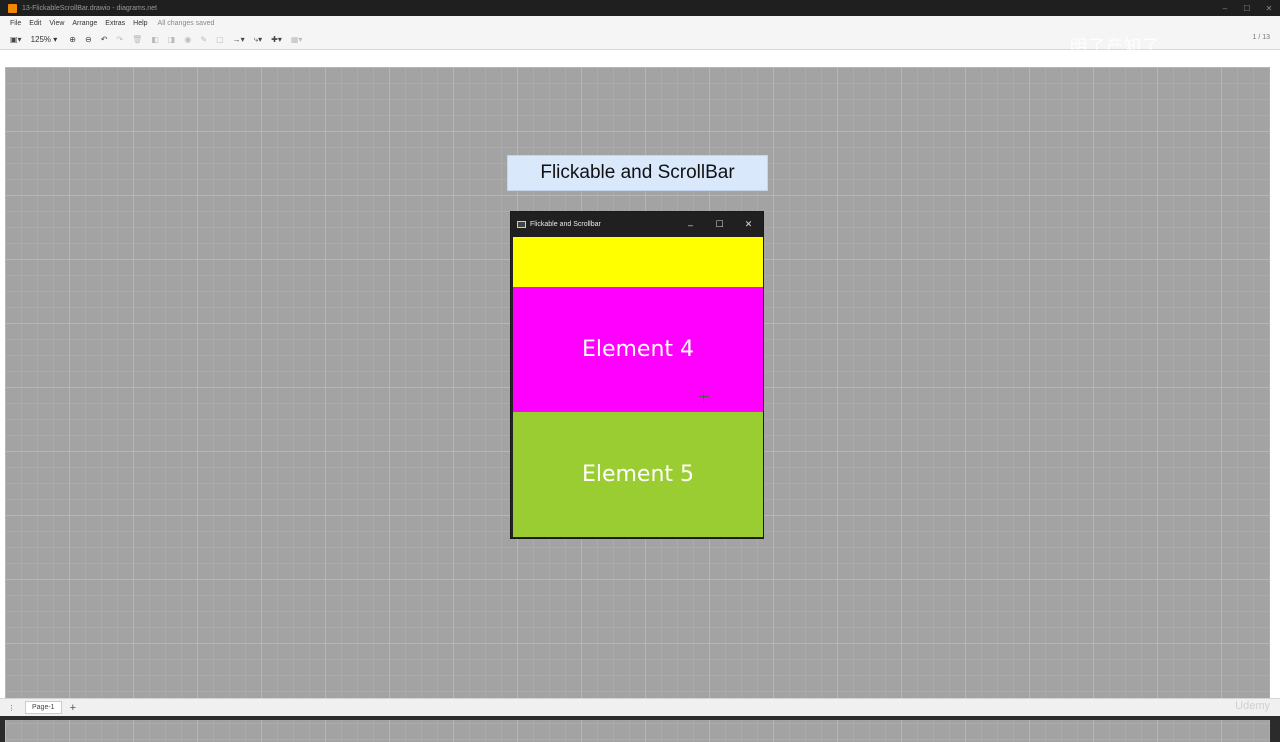  I want to click on menu-arrange: Arrange, so click(84, 23).